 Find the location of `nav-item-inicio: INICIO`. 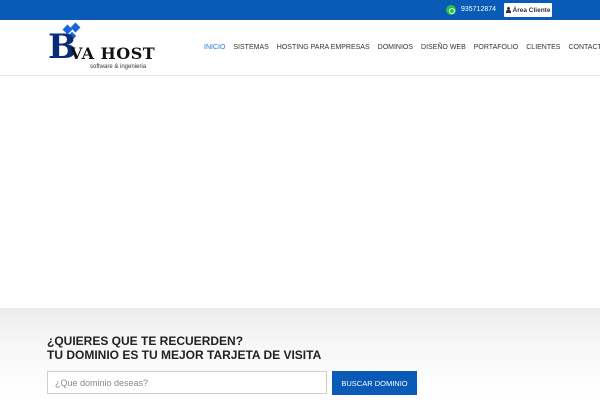

nav-item-inicio: INICIO is located at coordinates (214, 48).